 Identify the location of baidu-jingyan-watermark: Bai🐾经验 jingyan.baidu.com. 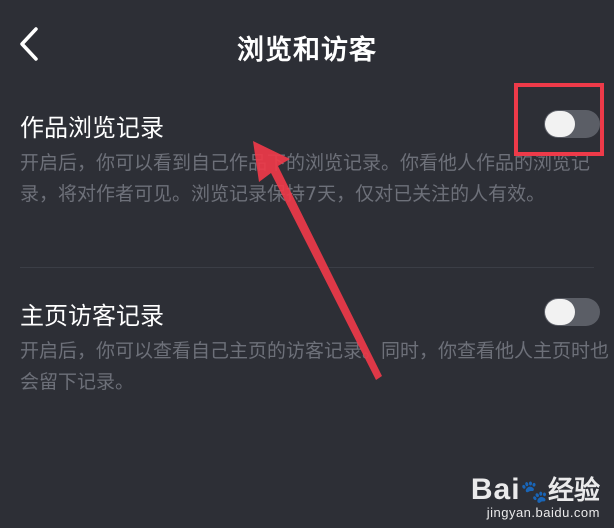
(535, 495).